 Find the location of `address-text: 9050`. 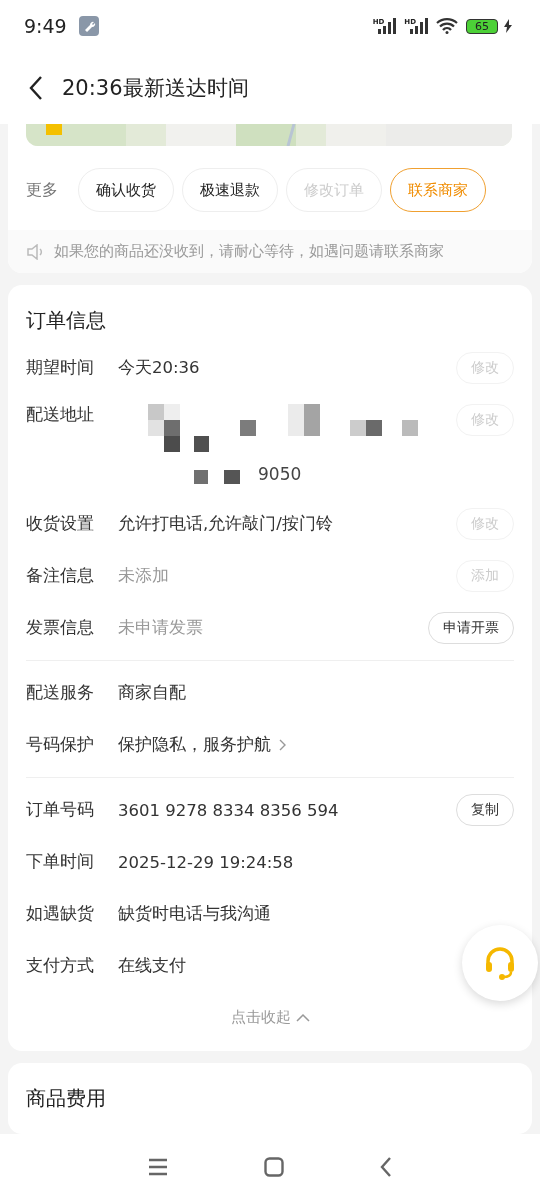

address-text: 9050 is located at coordinates (280, 474).